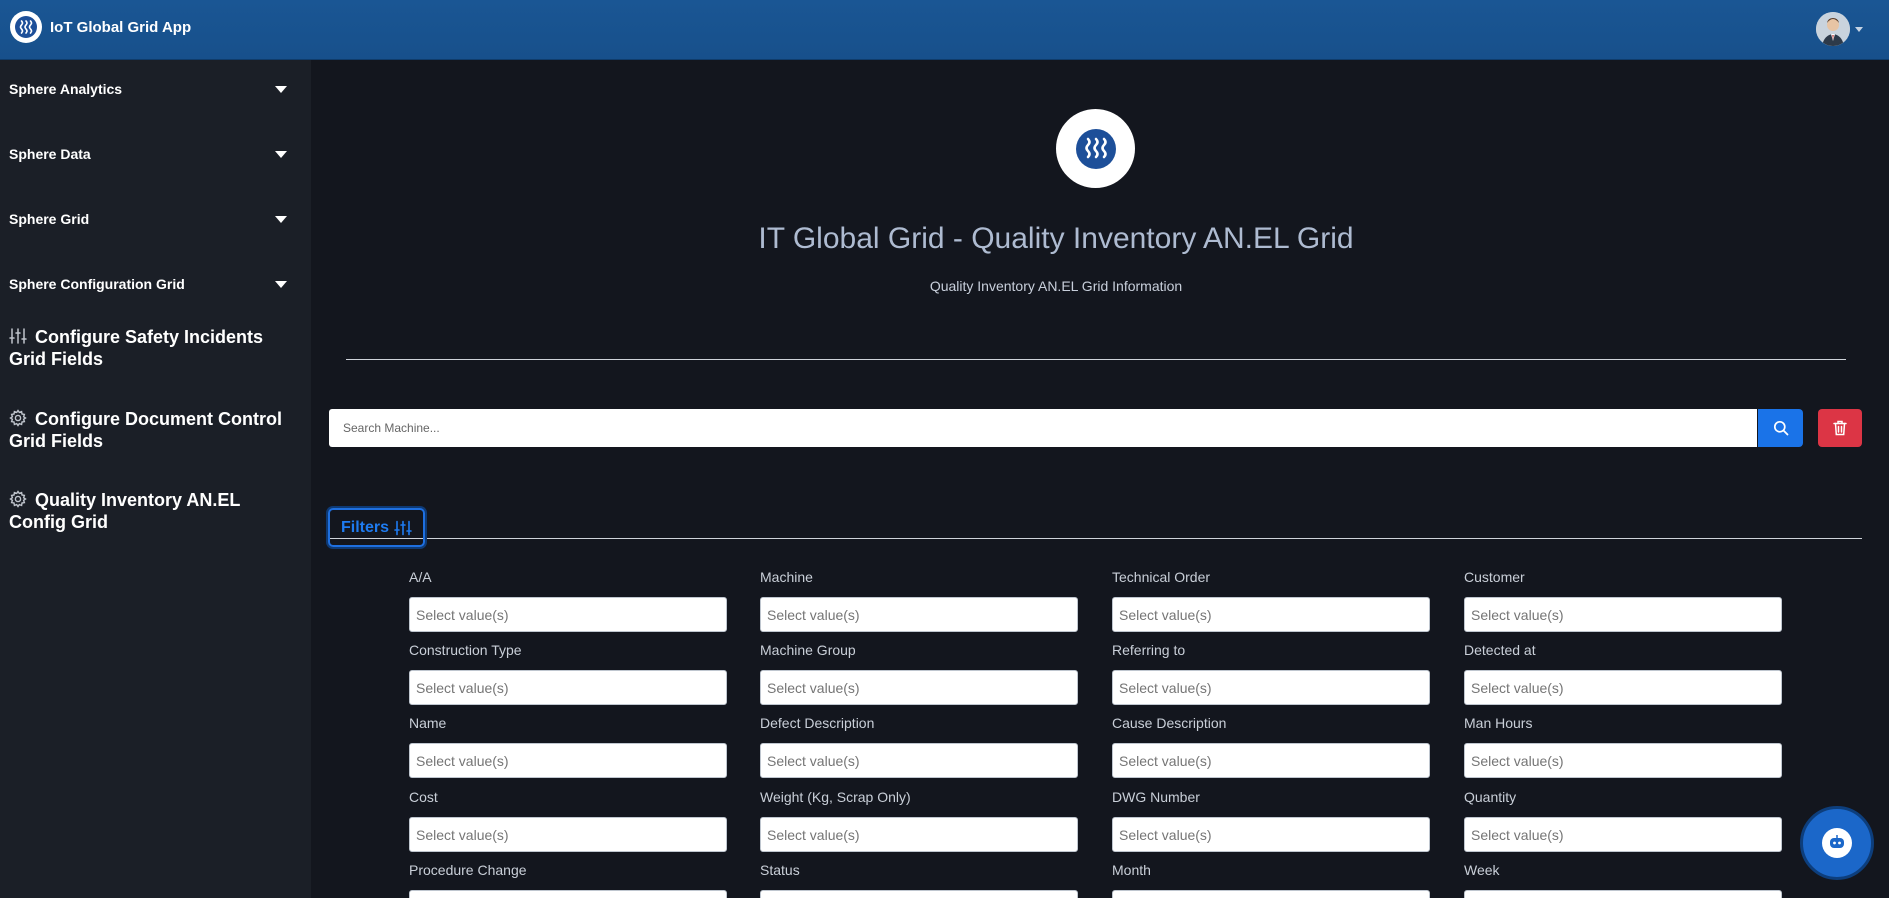  I want to click on filter-label: Machine, so click(786, 577).